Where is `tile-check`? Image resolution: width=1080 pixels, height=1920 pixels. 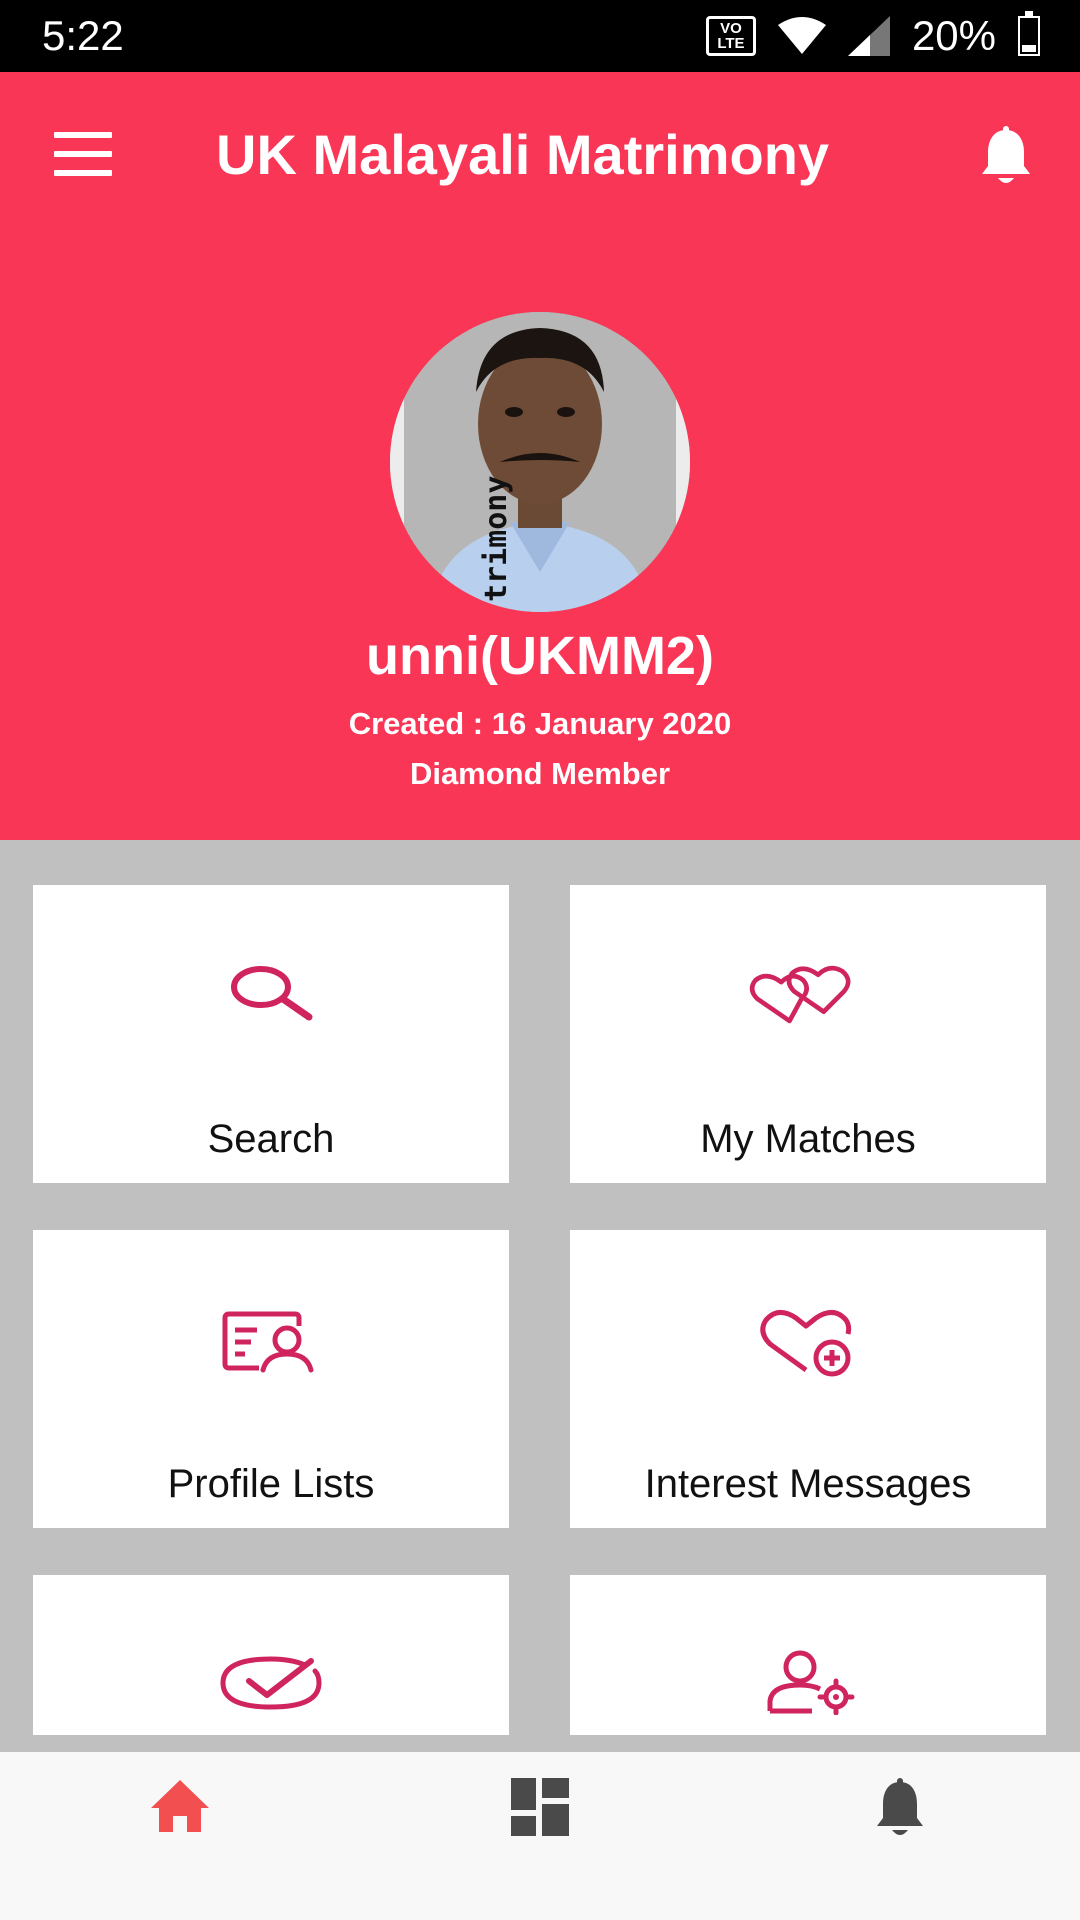 tile-check is located at coordinates (271, 1655).